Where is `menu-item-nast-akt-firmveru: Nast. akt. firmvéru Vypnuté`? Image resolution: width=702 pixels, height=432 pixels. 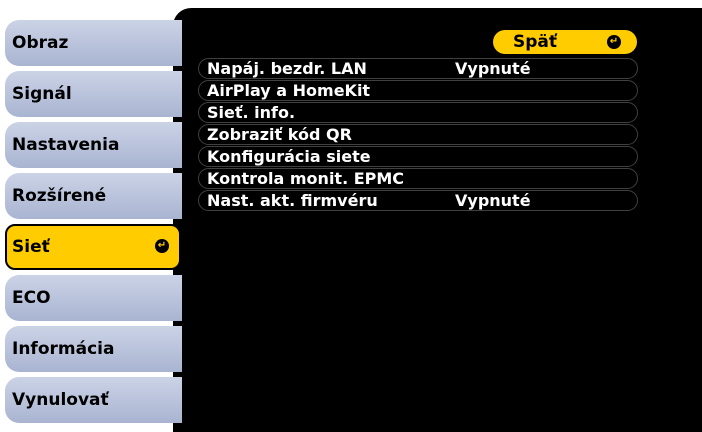 menu-item-nast-akt-firmveru: Nast. akt. firmvéru Vypnuté is located at coordinates (418, 200).